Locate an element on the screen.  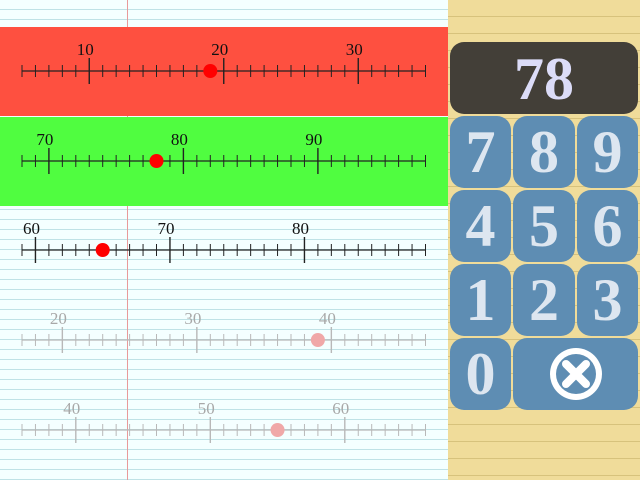
clear-button is located at coordinates (575, 374).